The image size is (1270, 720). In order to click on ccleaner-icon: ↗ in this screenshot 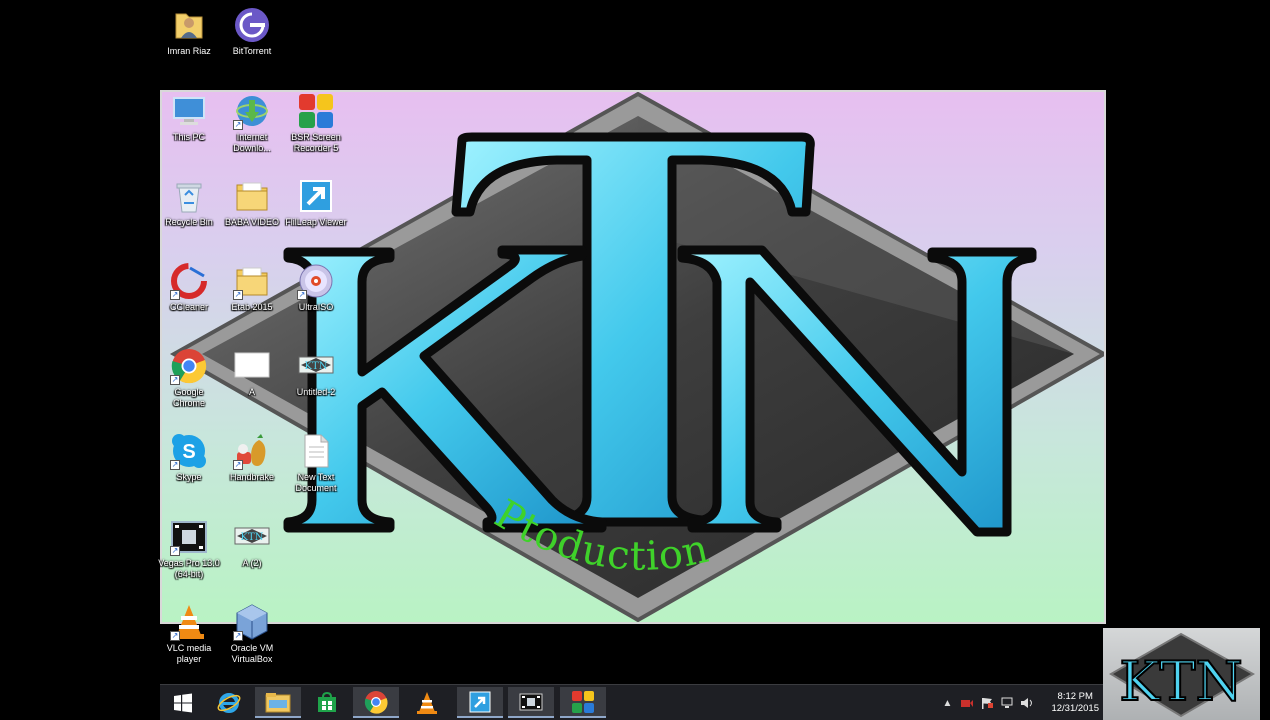, I will do `click(189, 281)`.